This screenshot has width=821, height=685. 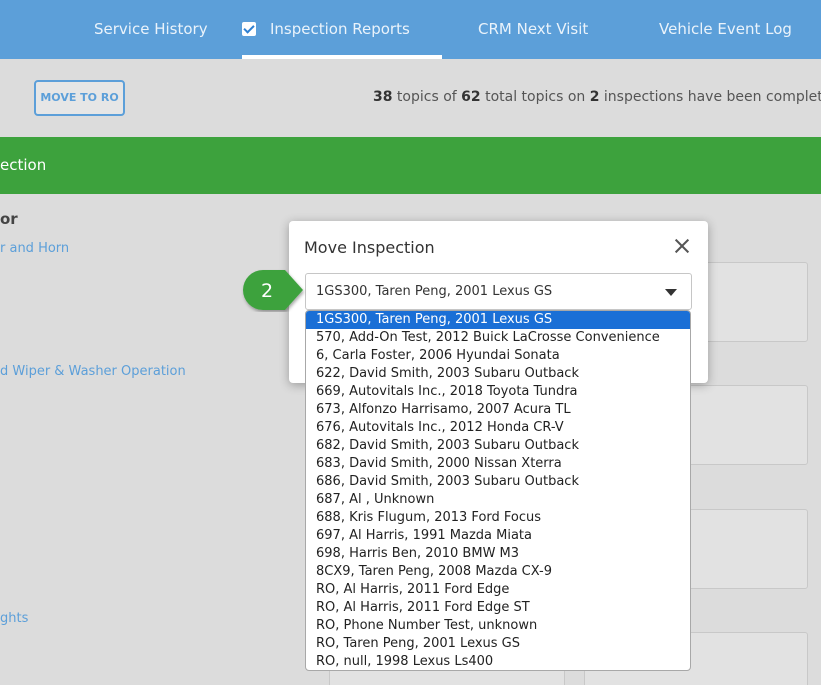 What do you see at coordinates (498, 446) in the screenshot?
I see `dropdown-option: 682, David Smith, 2003 Subaru Outback` at bounding box center [498, 446].